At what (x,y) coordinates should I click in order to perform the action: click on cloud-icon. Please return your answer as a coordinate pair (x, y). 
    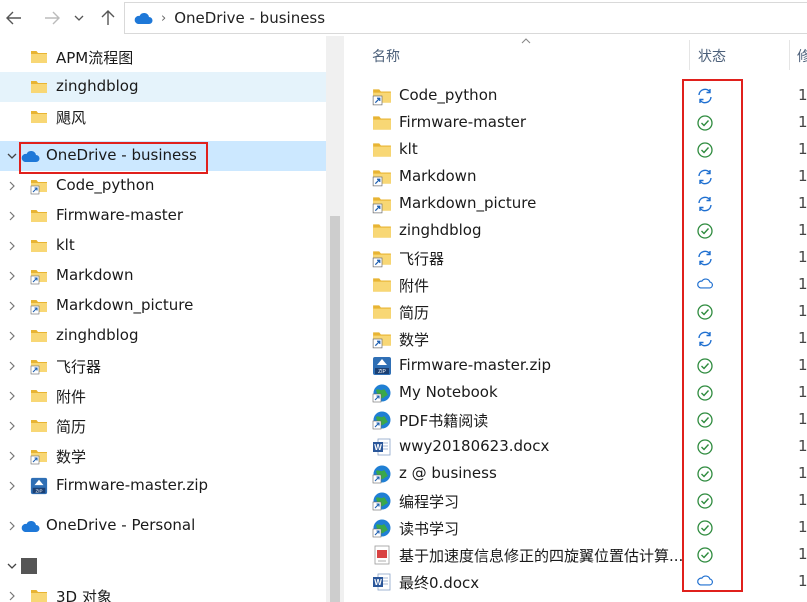
    Looking at the image, I should click on (30, 156).